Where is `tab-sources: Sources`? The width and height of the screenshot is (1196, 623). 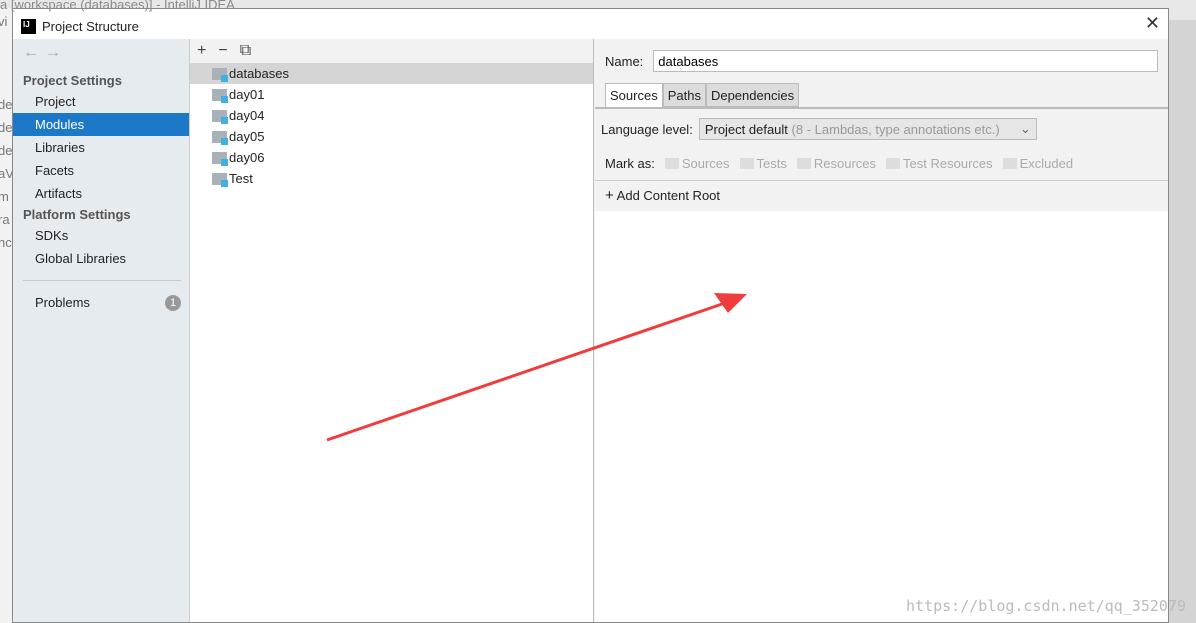 tab-sources: Sources is located at coordinates (634, 95).